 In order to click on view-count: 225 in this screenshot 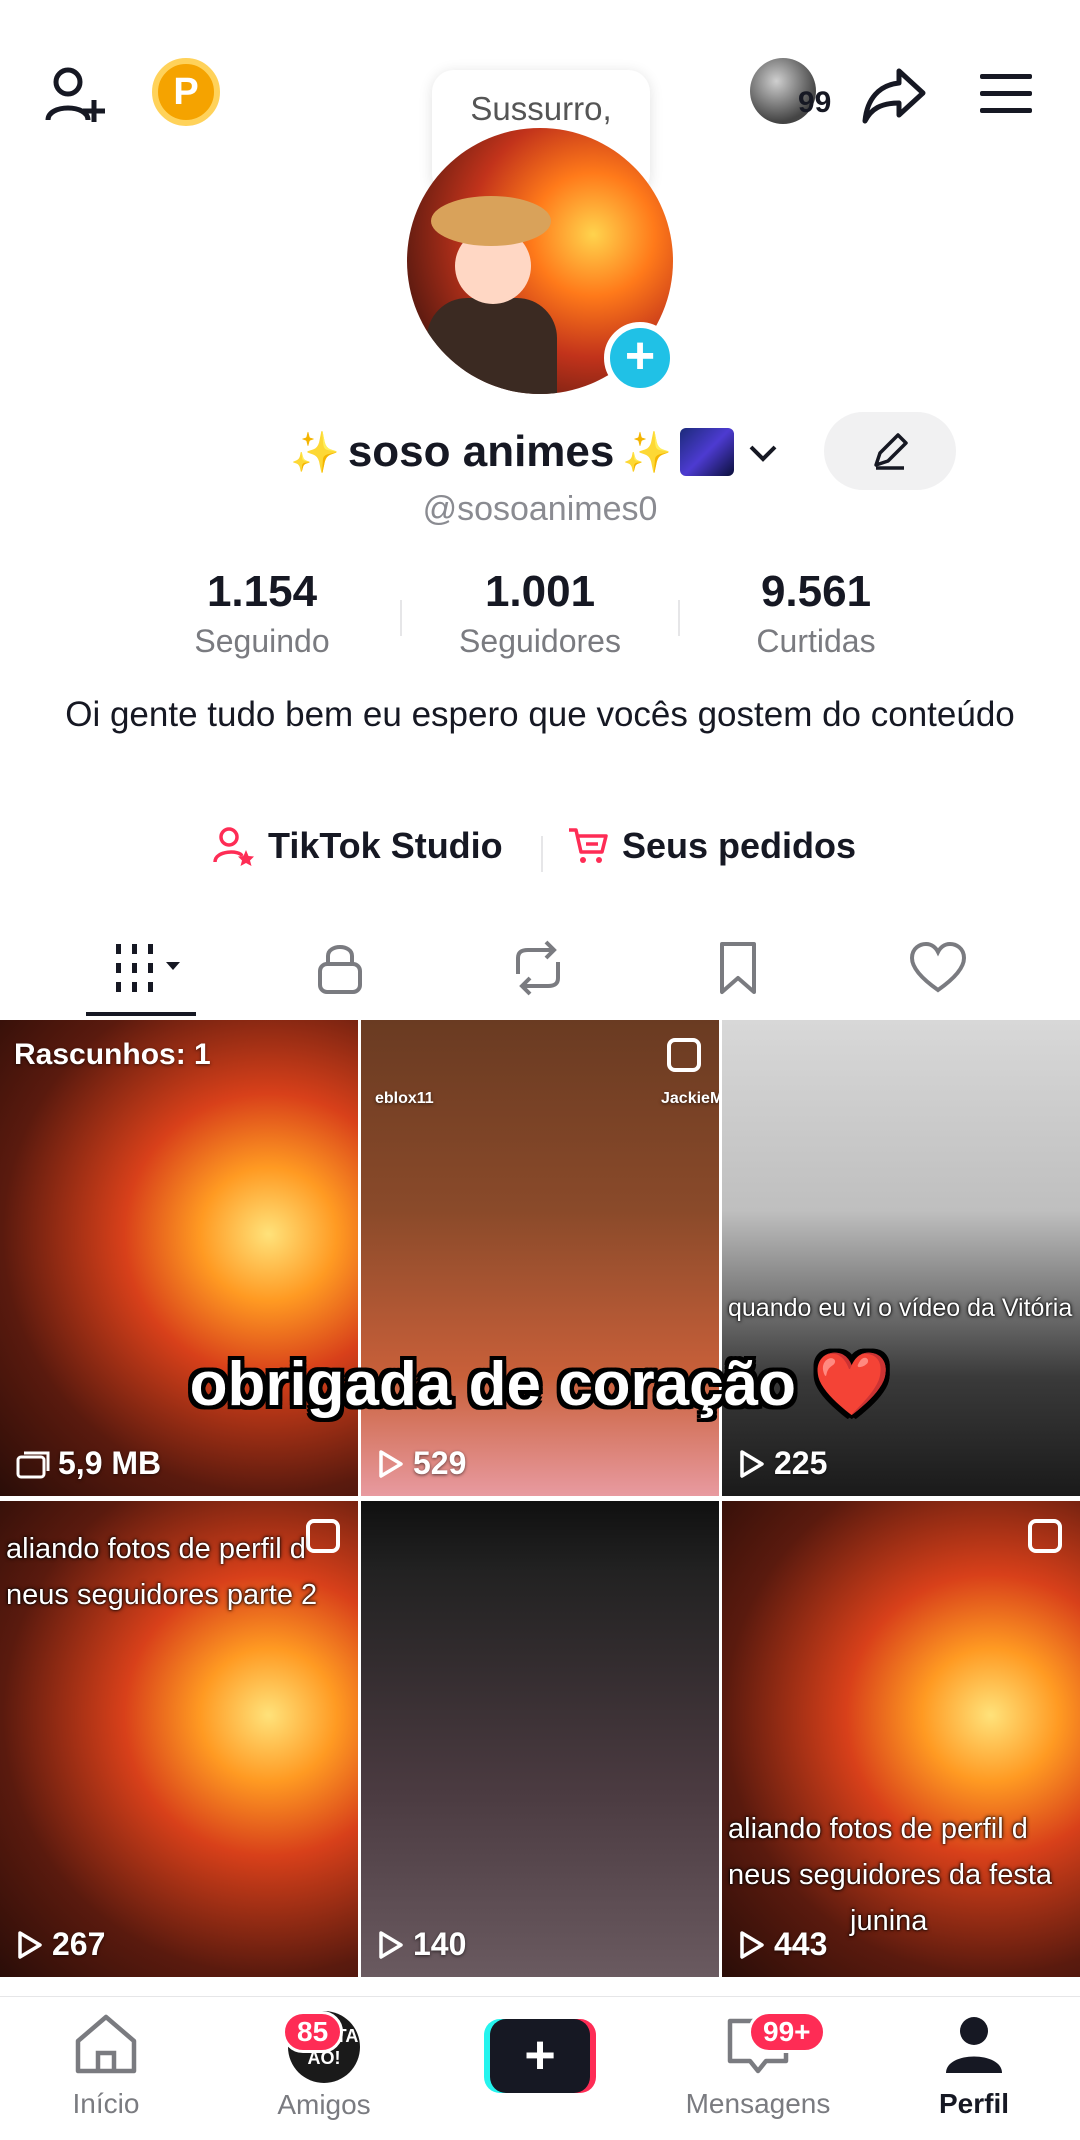, I will do `click(782, 1463)`.